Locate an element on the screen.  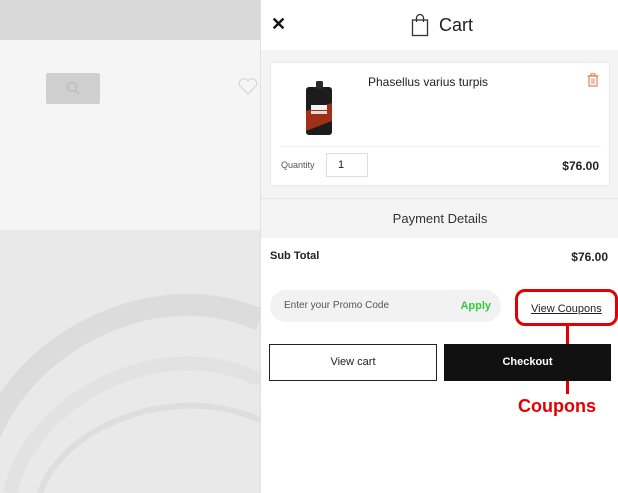
close-button: ✕ is located at coordinates (279, 24).